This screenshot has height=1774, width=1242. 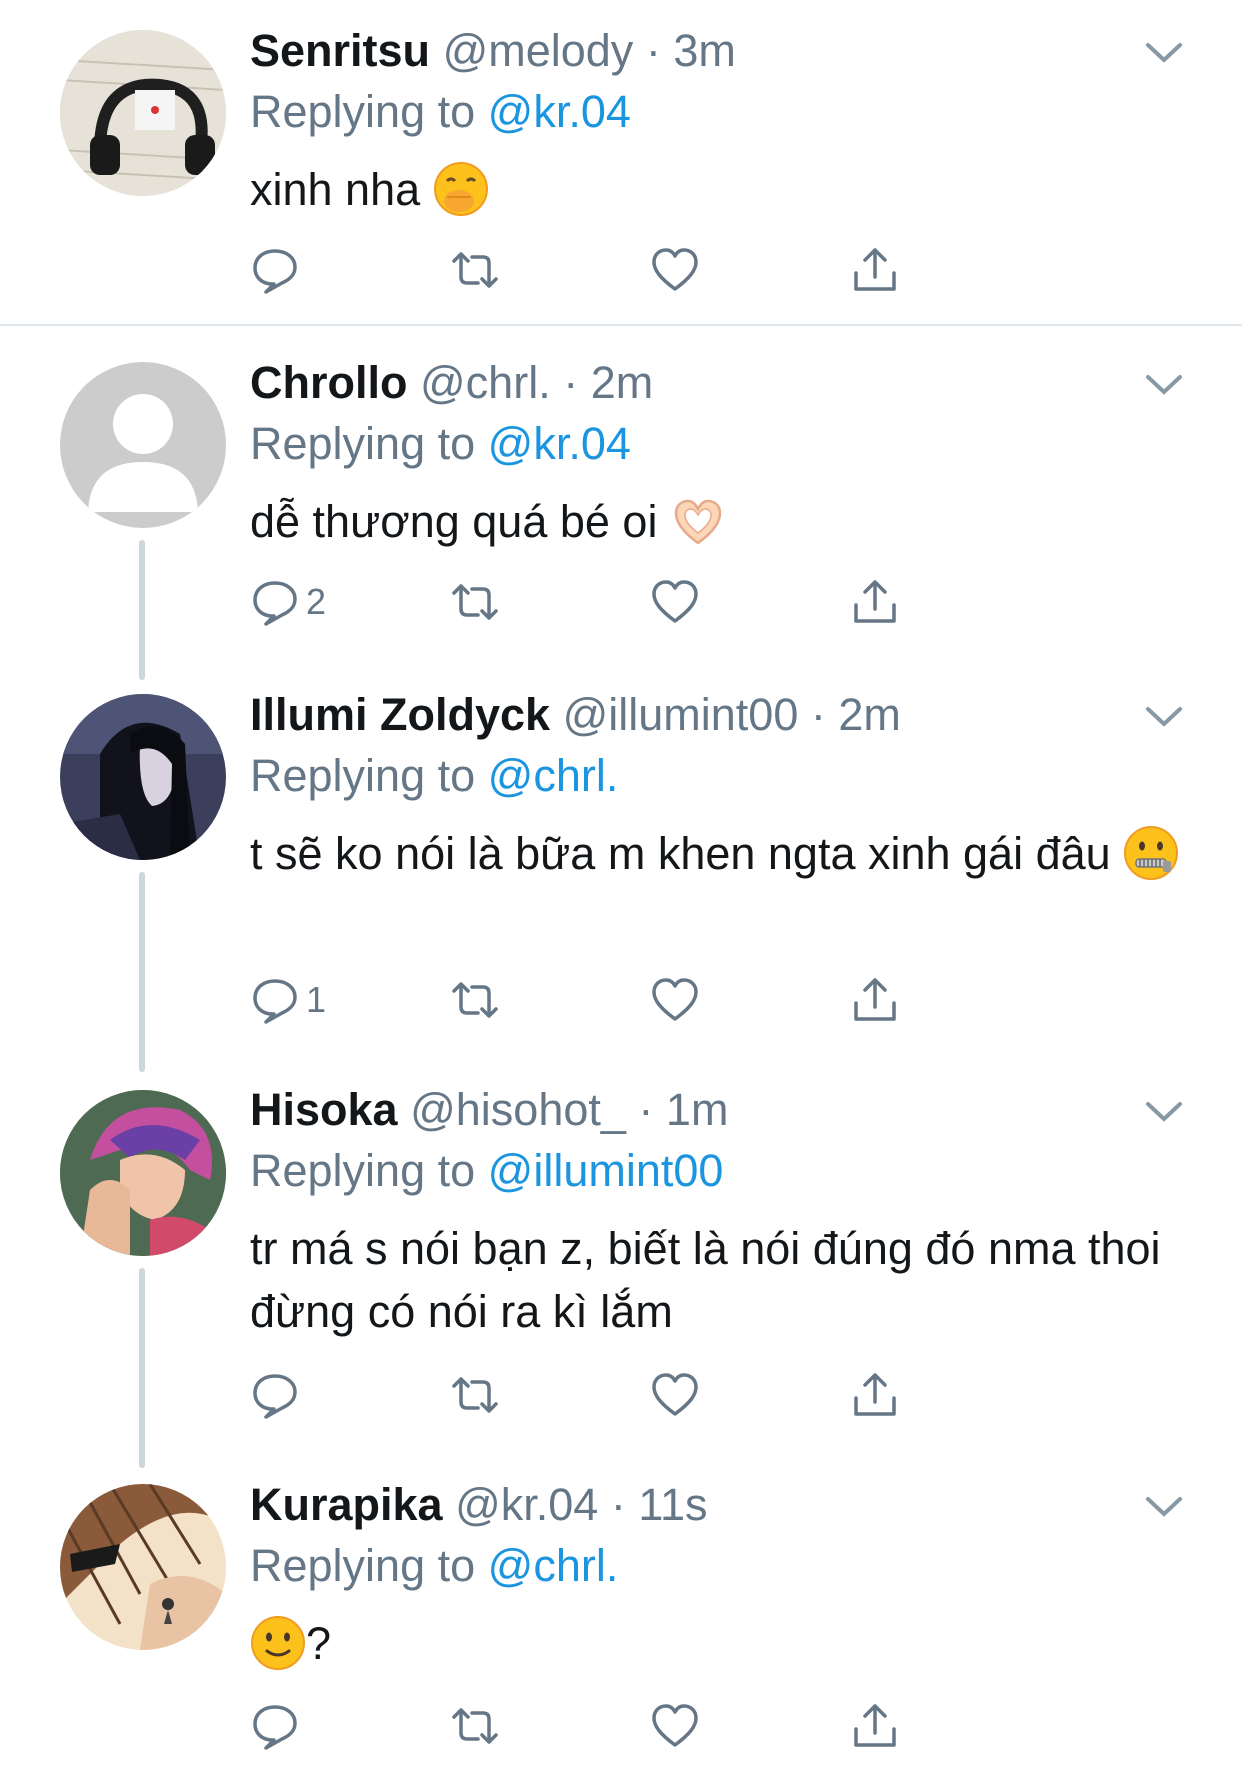 I want to click on default-avatar-icon, so click(x=143, y=445).